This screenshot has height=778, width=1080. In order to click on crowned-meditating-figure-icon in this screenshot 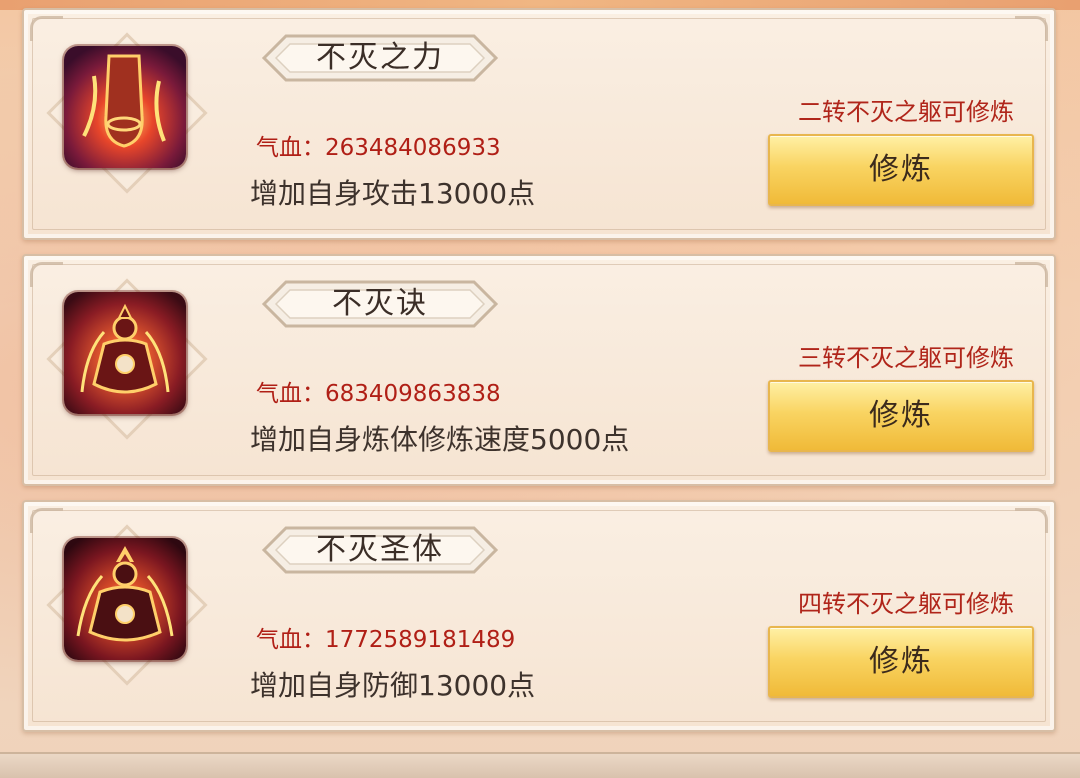, I will do `click(125, 599)`.